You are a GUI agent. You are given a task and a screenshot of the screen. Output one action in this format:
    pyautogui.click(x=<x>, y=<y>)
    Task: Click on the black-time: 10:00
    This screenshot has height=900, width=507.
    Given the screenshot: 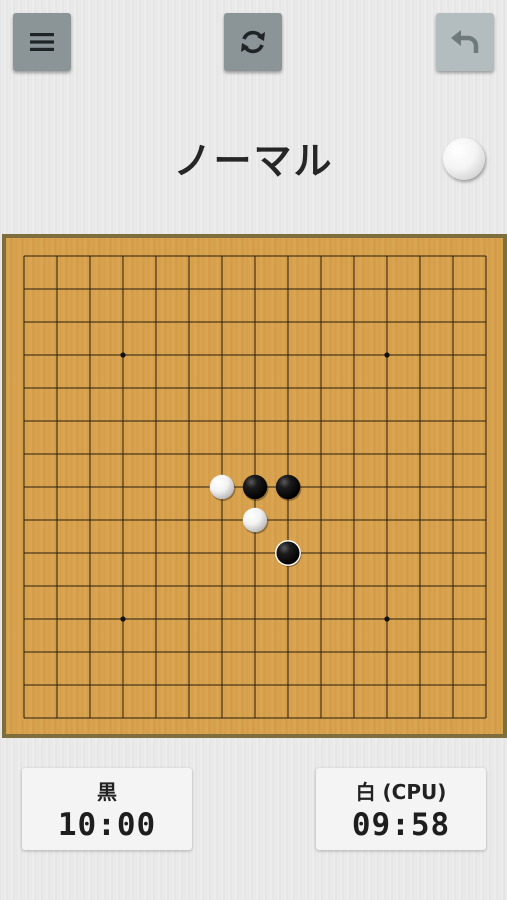 What is the action you would take?
    pyautogui.click(x=107, y=825)
    